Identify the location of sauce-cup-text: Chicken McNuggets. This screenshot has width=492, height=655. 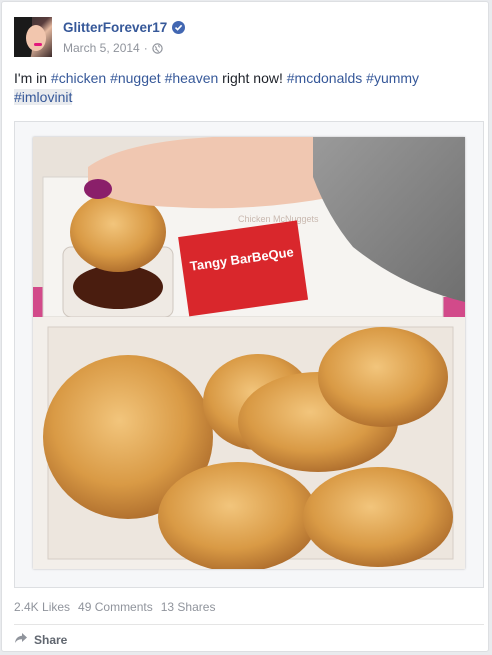
(278, 219).